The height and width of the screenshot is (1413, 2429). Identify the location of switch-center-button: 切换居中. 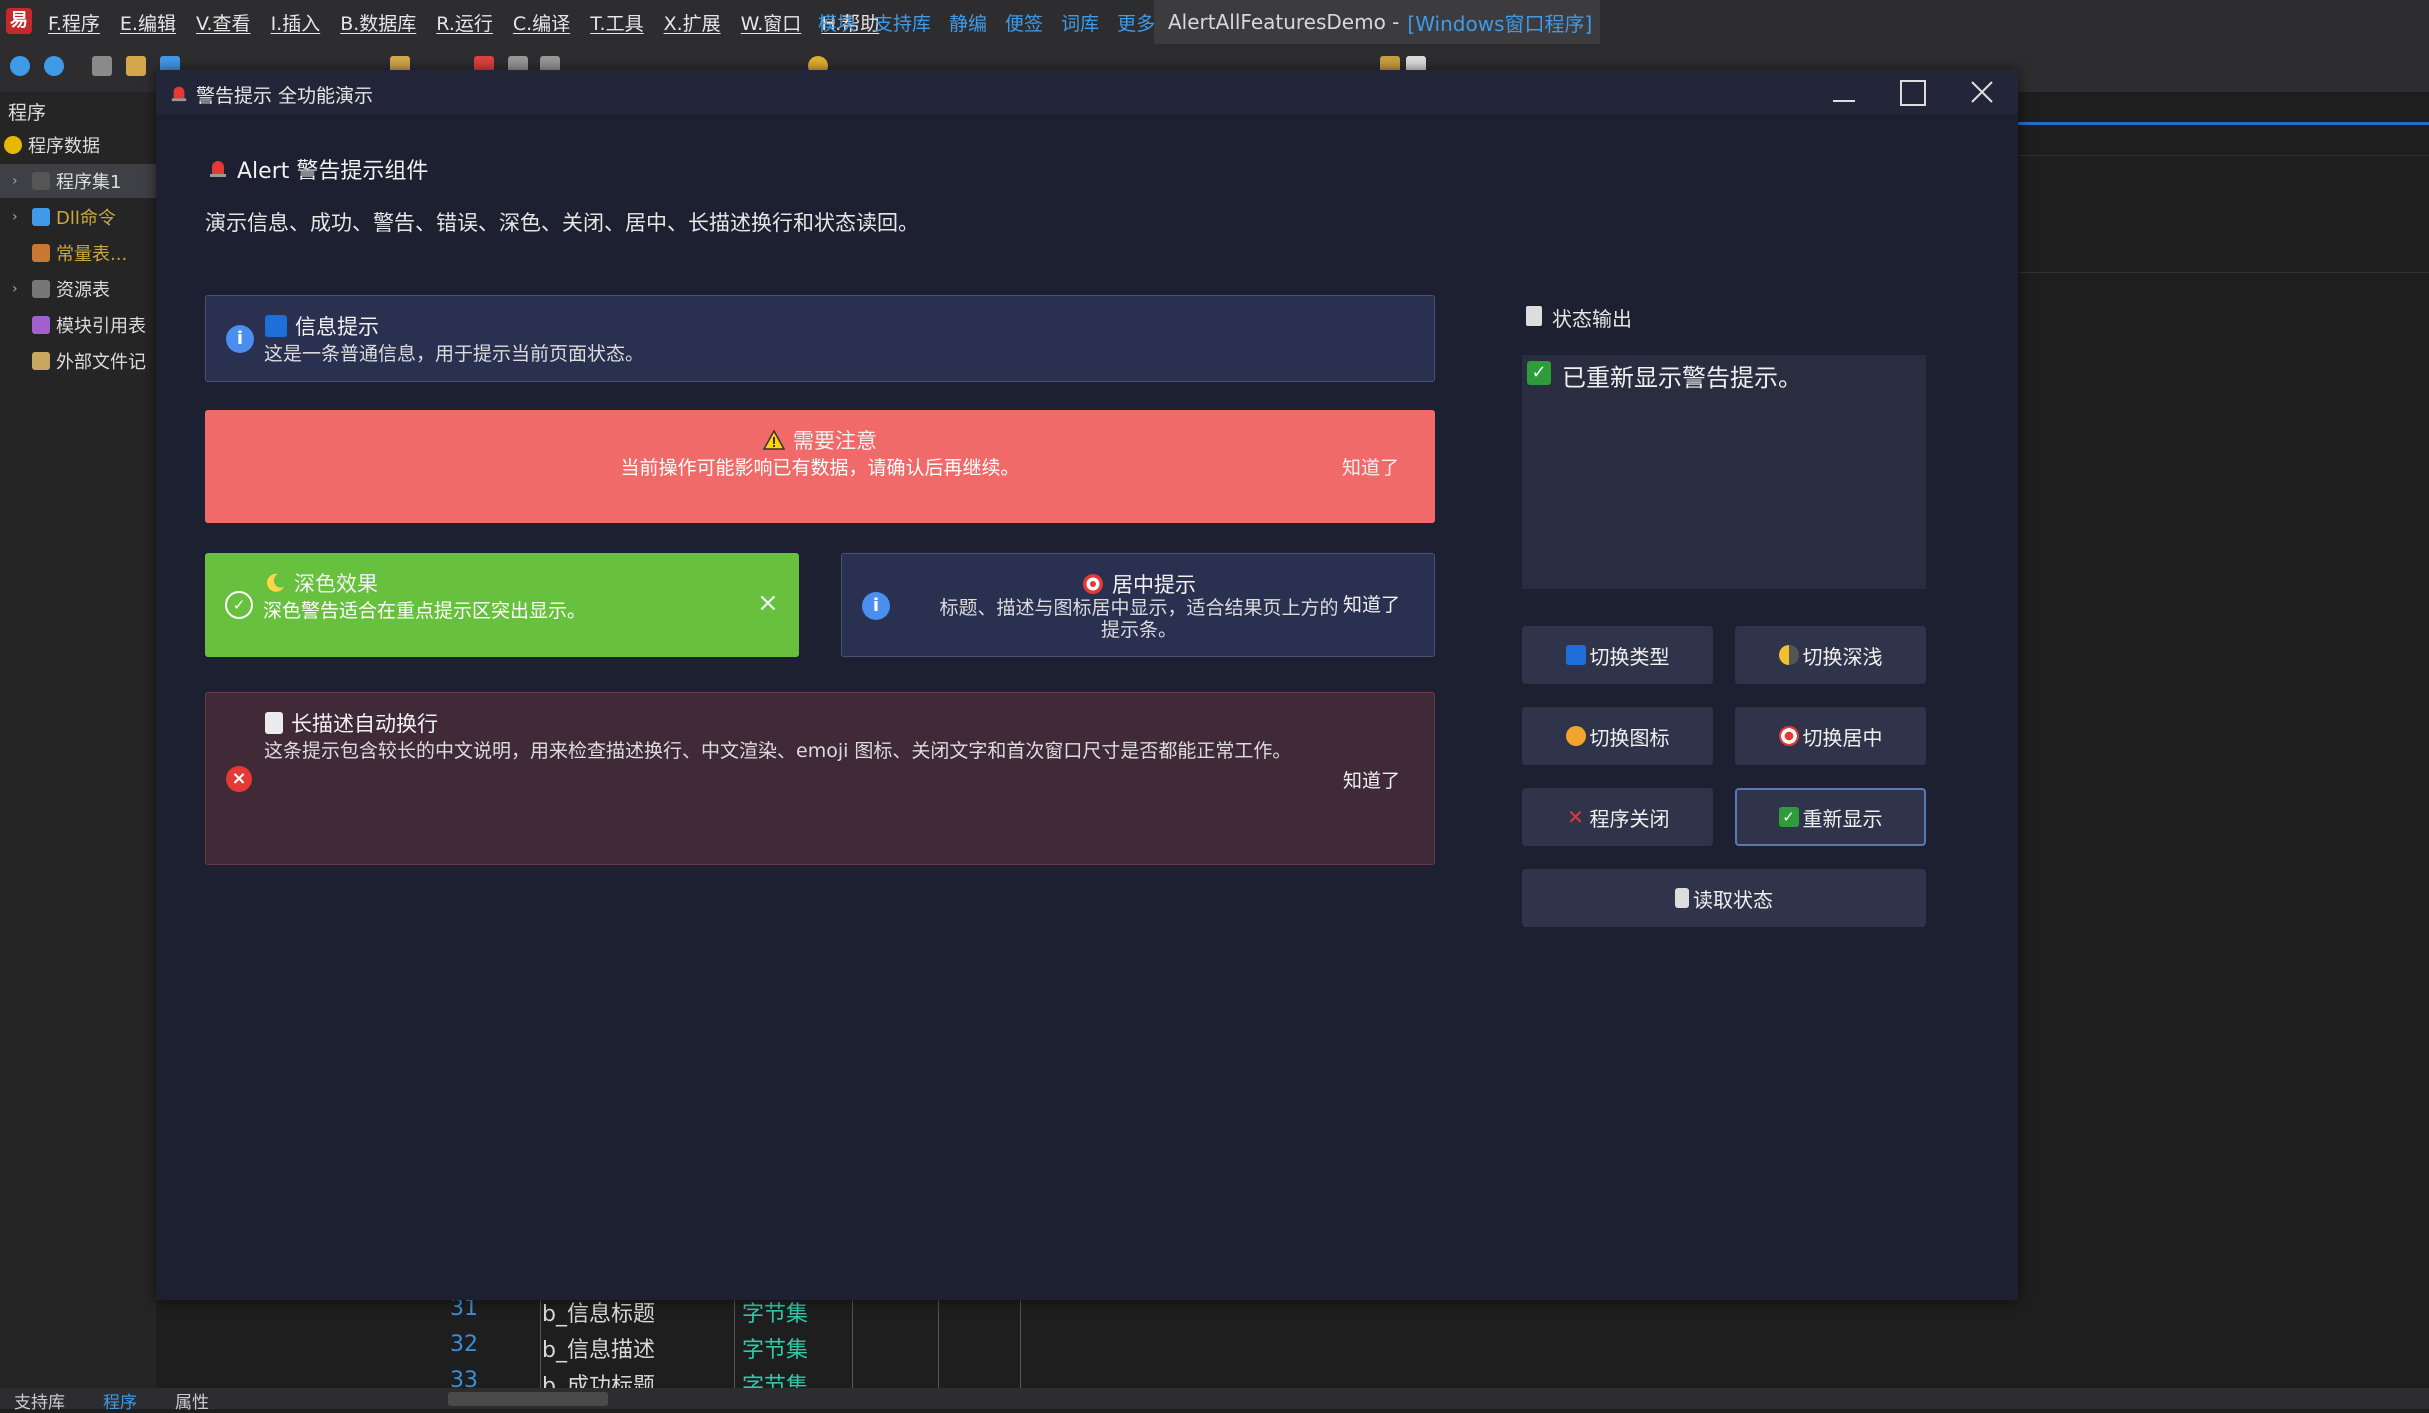
(1830, 736).